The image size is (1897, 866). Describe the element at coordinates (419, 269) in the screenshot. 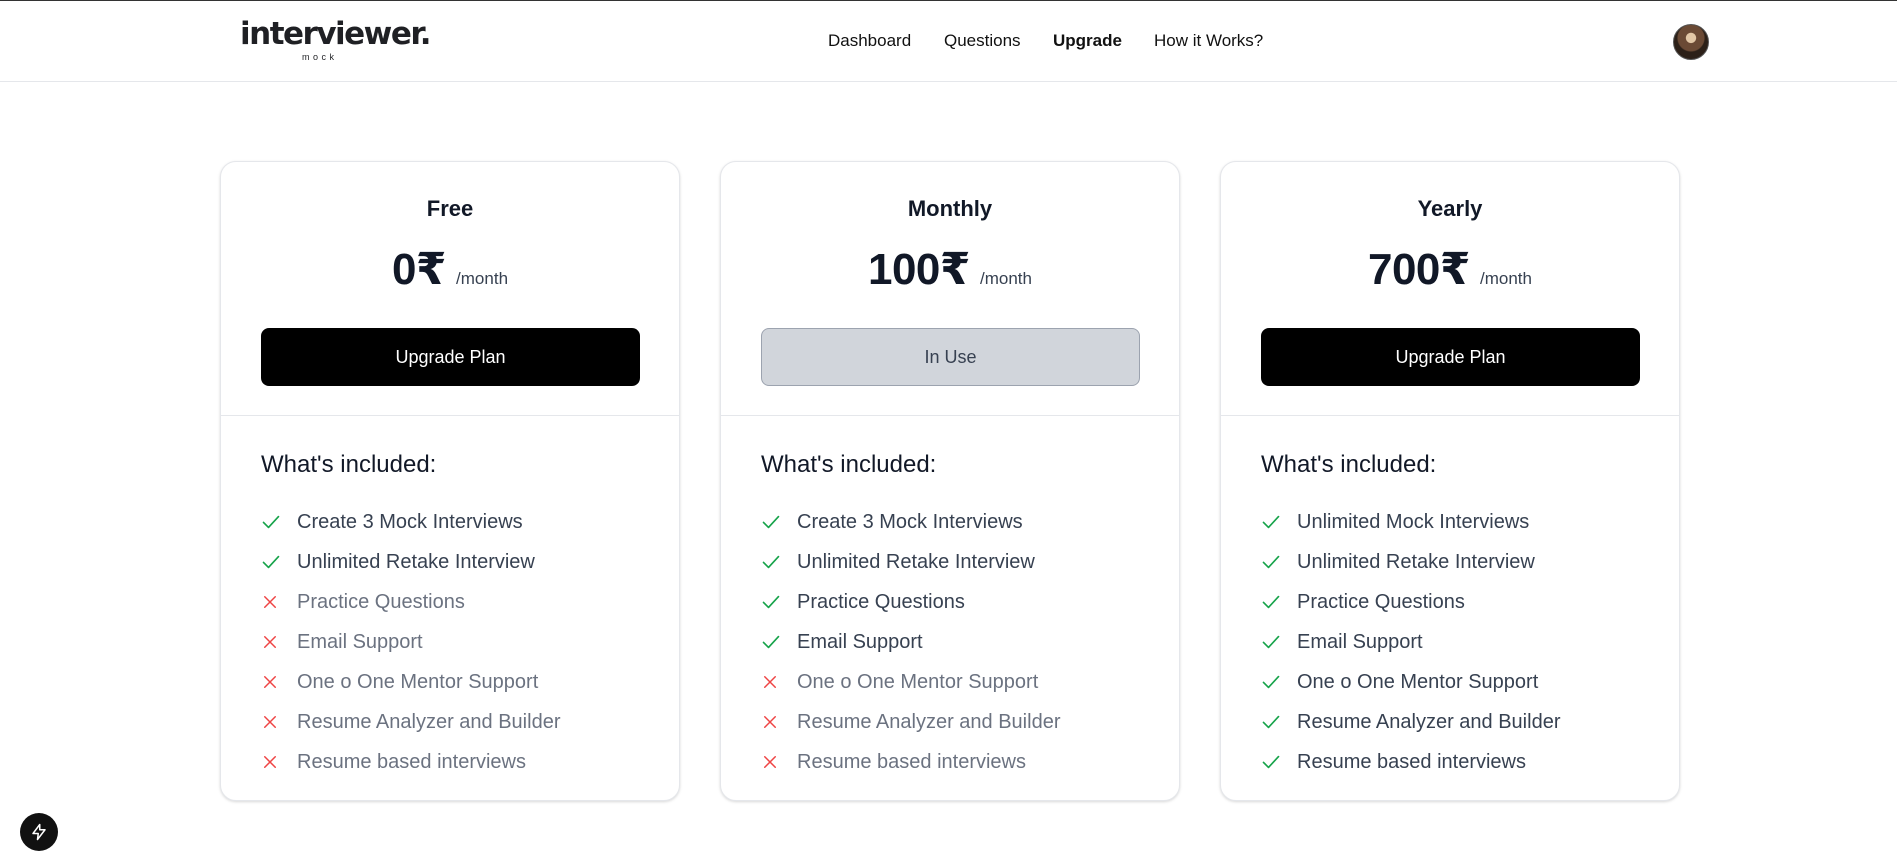

I see `plan-price: 0₹` at that location.